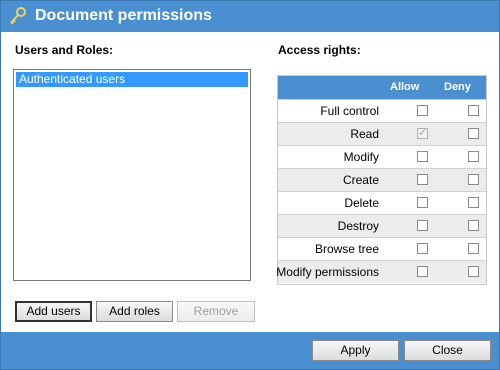  Describe the element at coordinates (123, 15) in the screenshot. I see `dialog-title: Document permissions` at that location.